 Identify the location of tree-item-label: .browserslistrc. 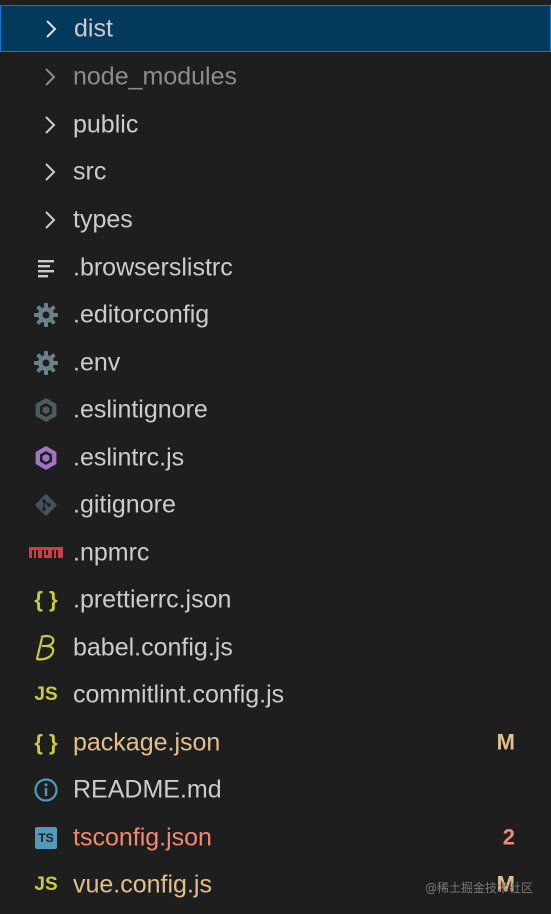
(153, 267).